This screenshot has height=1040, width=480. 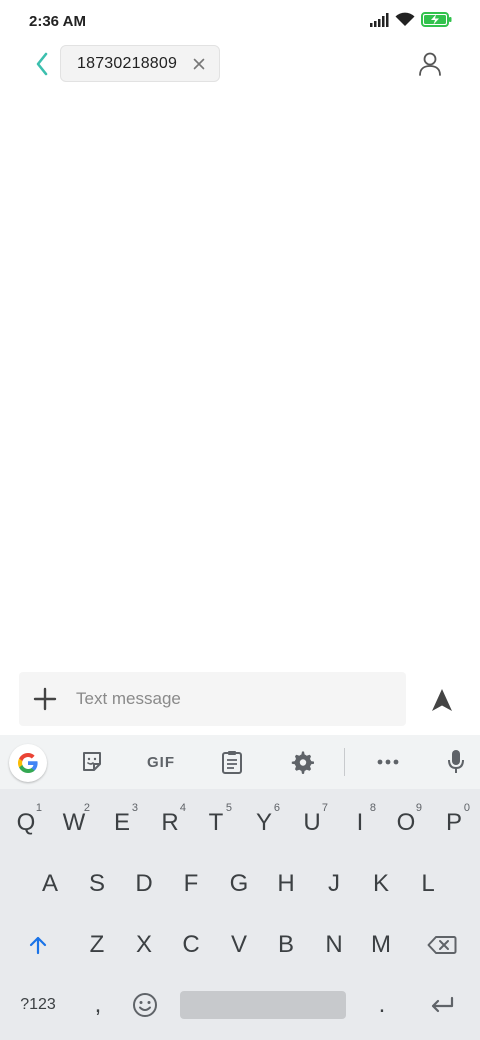 I want to click on key-o: O9, so click(x=406, y=823).